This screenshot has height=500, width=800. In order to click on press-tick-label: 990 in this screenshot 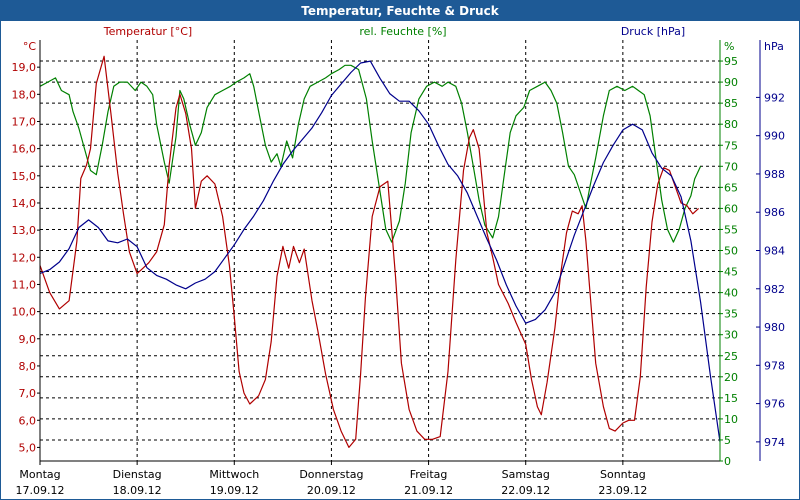, I will do `click(774, 136)`.